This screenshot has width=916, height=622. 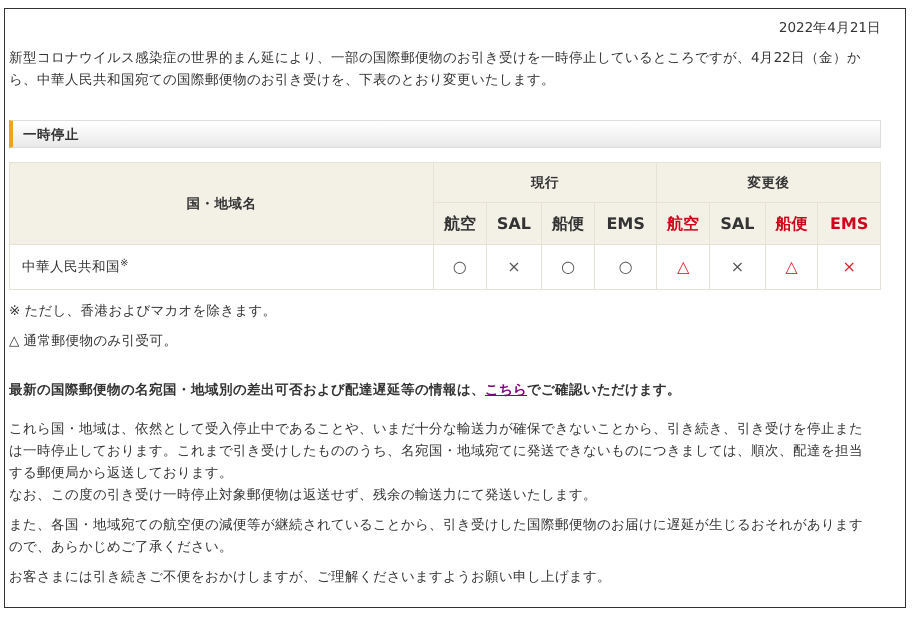 What do you see at coordinates (310, 577) in the screenshot?
I see `body-paragraph: お客さまには引き続きご不便をおかけしますが、ご理解くださいますようお願い申し上げます。` at bounding box center [310, 577].